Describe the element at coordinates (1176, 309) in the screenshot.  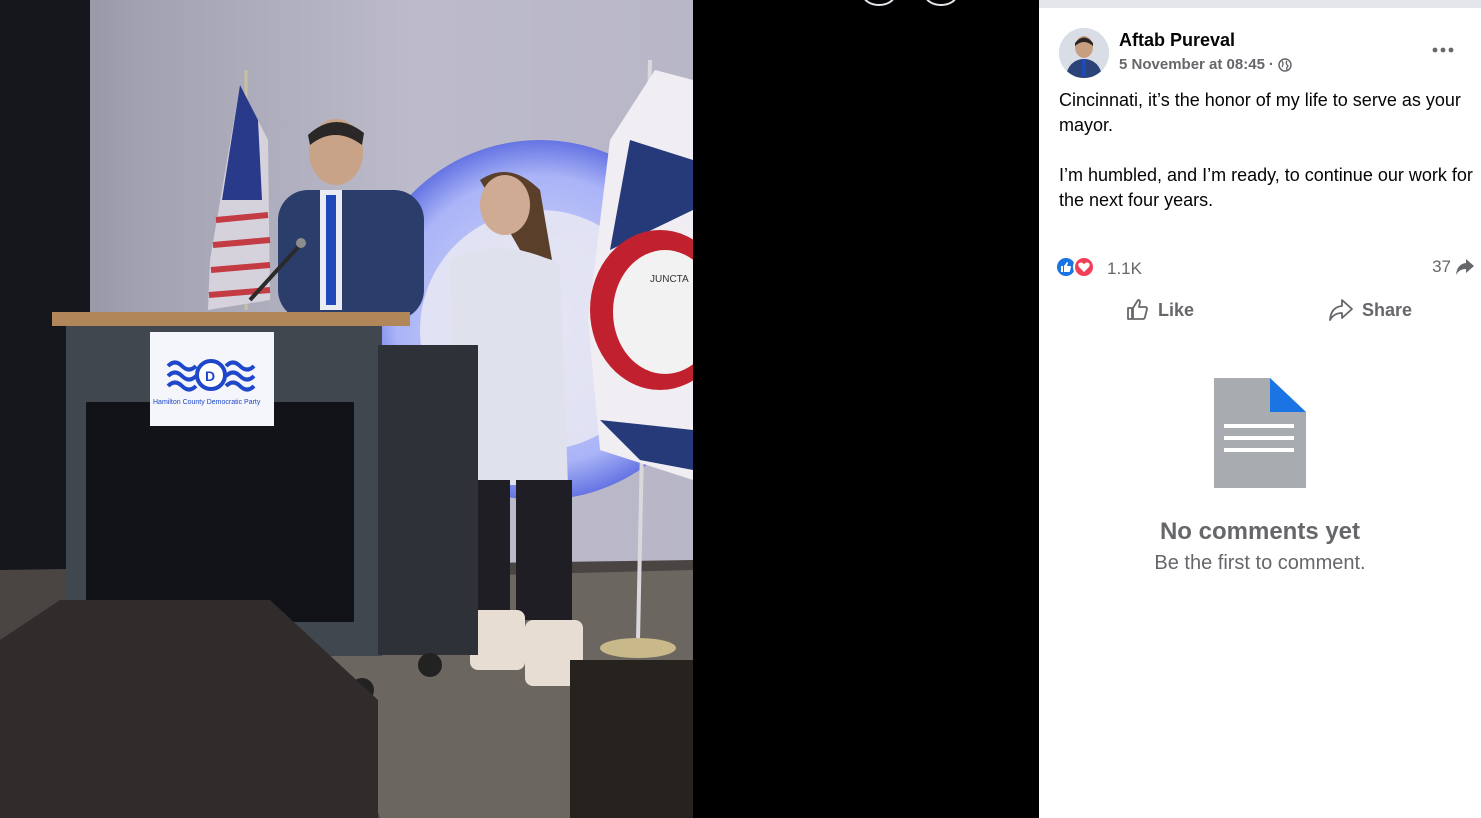
I see `like-label: Like` at that location.